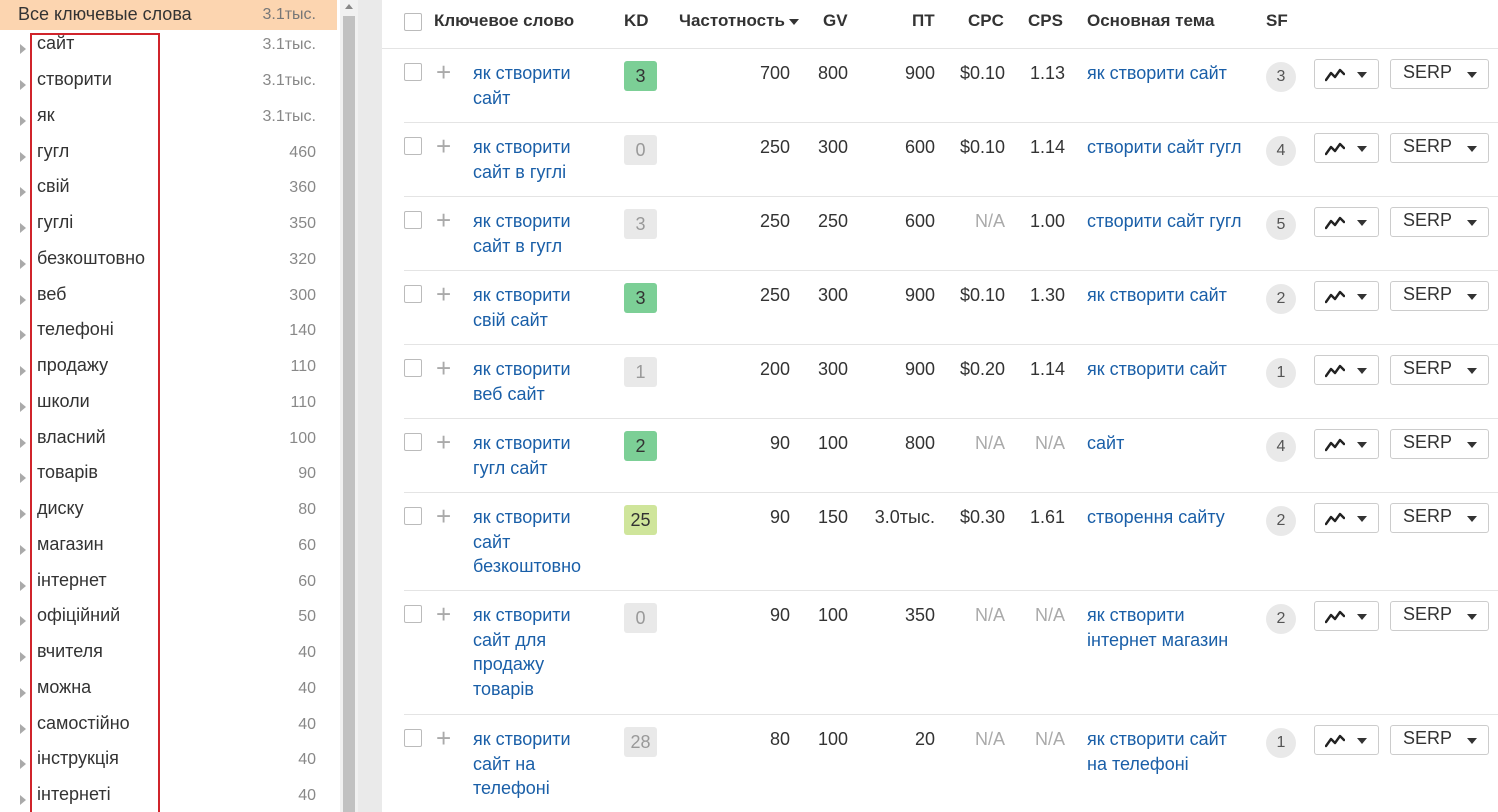 This screenshot has height=812, width=1498. I want to click on keyword-link: як створити сайт в гугл, so click(535, 233).